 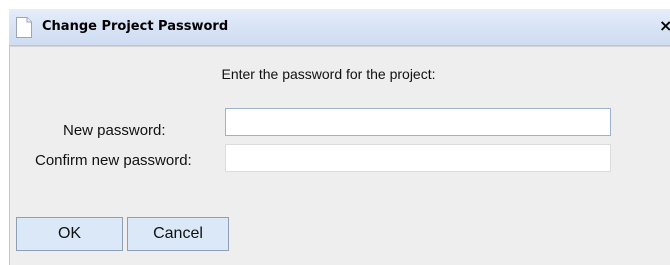 What do you see at coordinates (664, 26) in the screenshot?
I see `close-icon: ×` at bounding box center [664, 26].